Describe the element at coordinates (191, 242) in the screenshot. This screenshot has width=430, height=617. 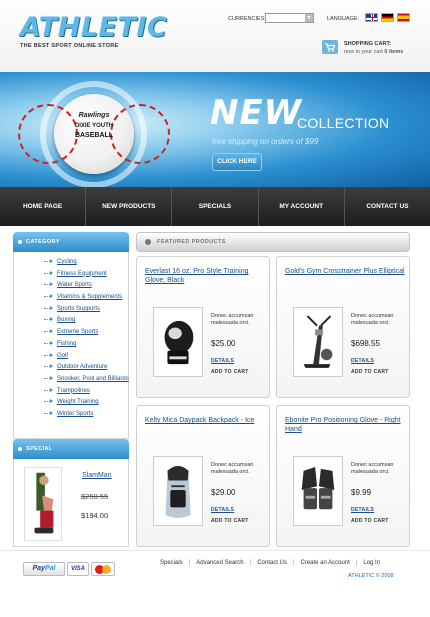
I see `featured-title: FEATURED PRODUCTS` at that location.